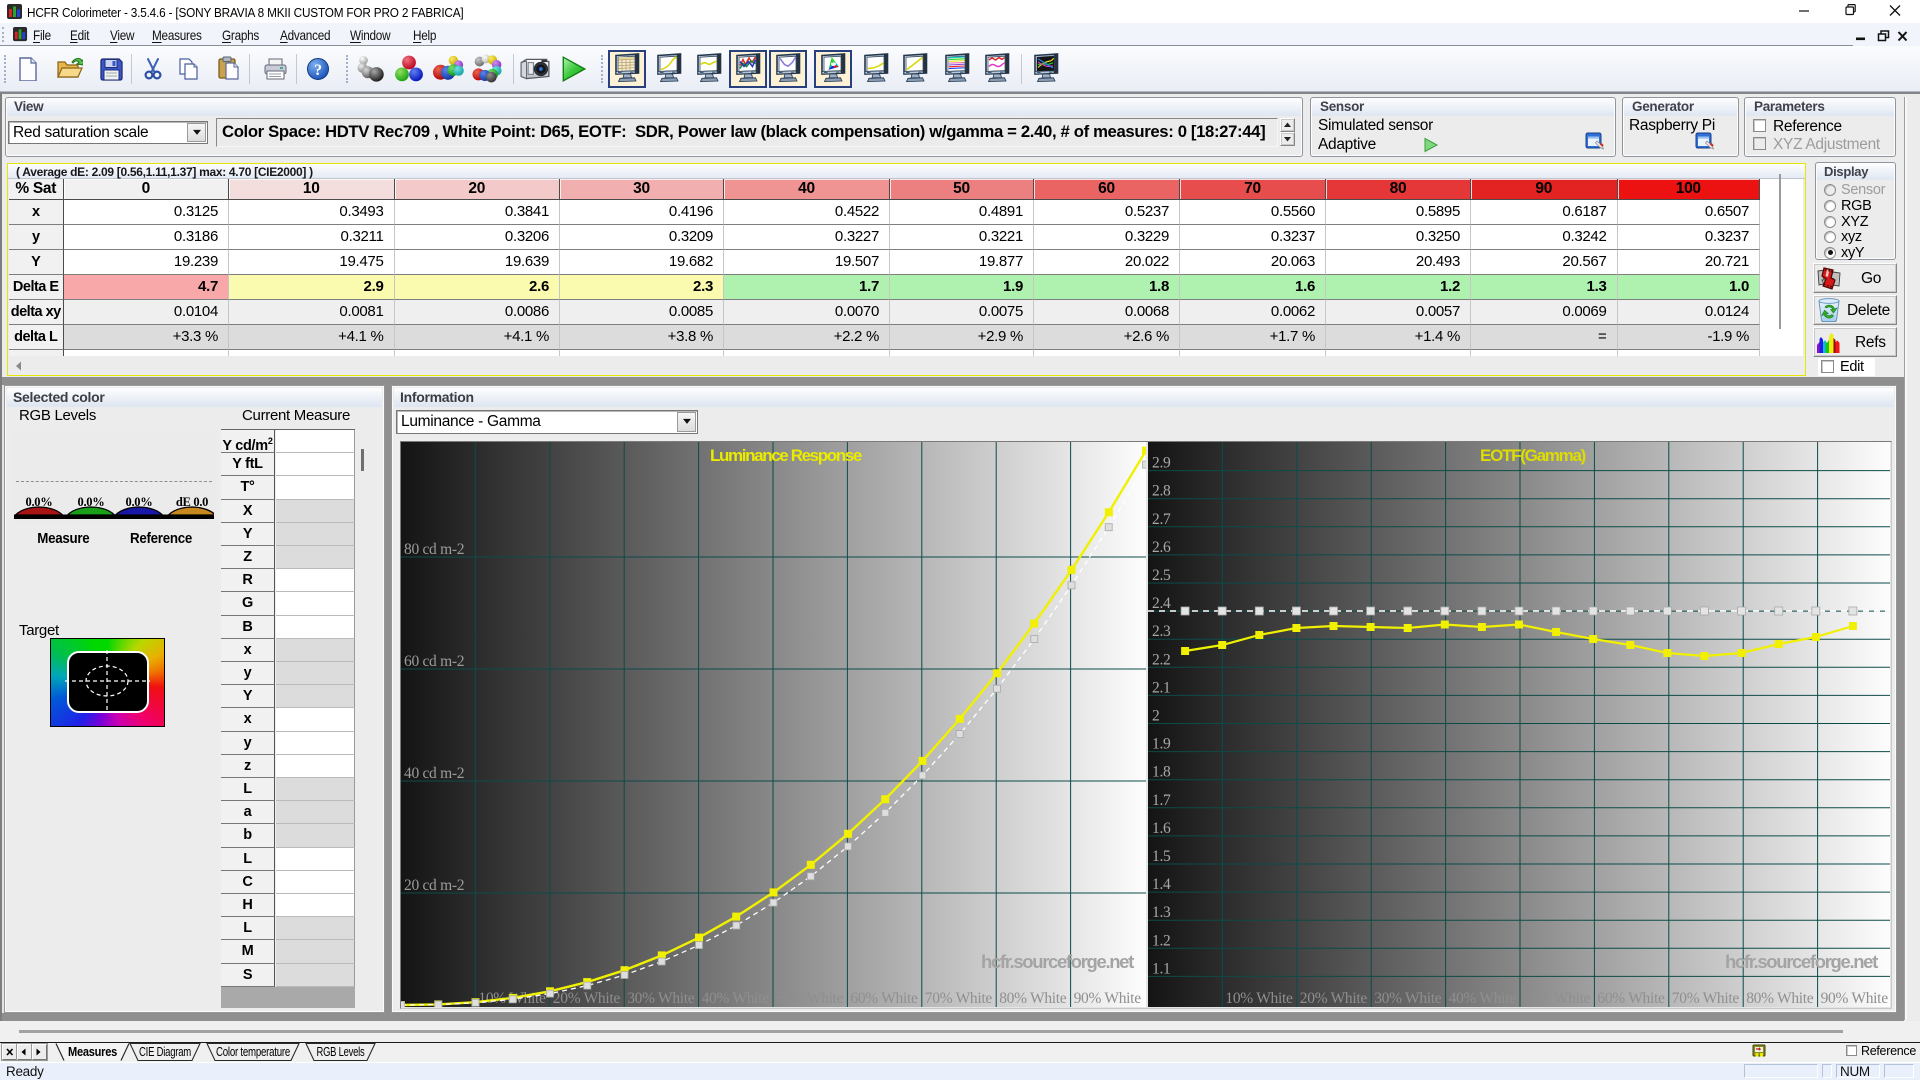 Image resolution: width=1920 pixels, height=1080 pixels. What do you see at coordinates (1155, 716) in the screenshot?
I see `svg-text: 2` at bounding box center [1155, 716].